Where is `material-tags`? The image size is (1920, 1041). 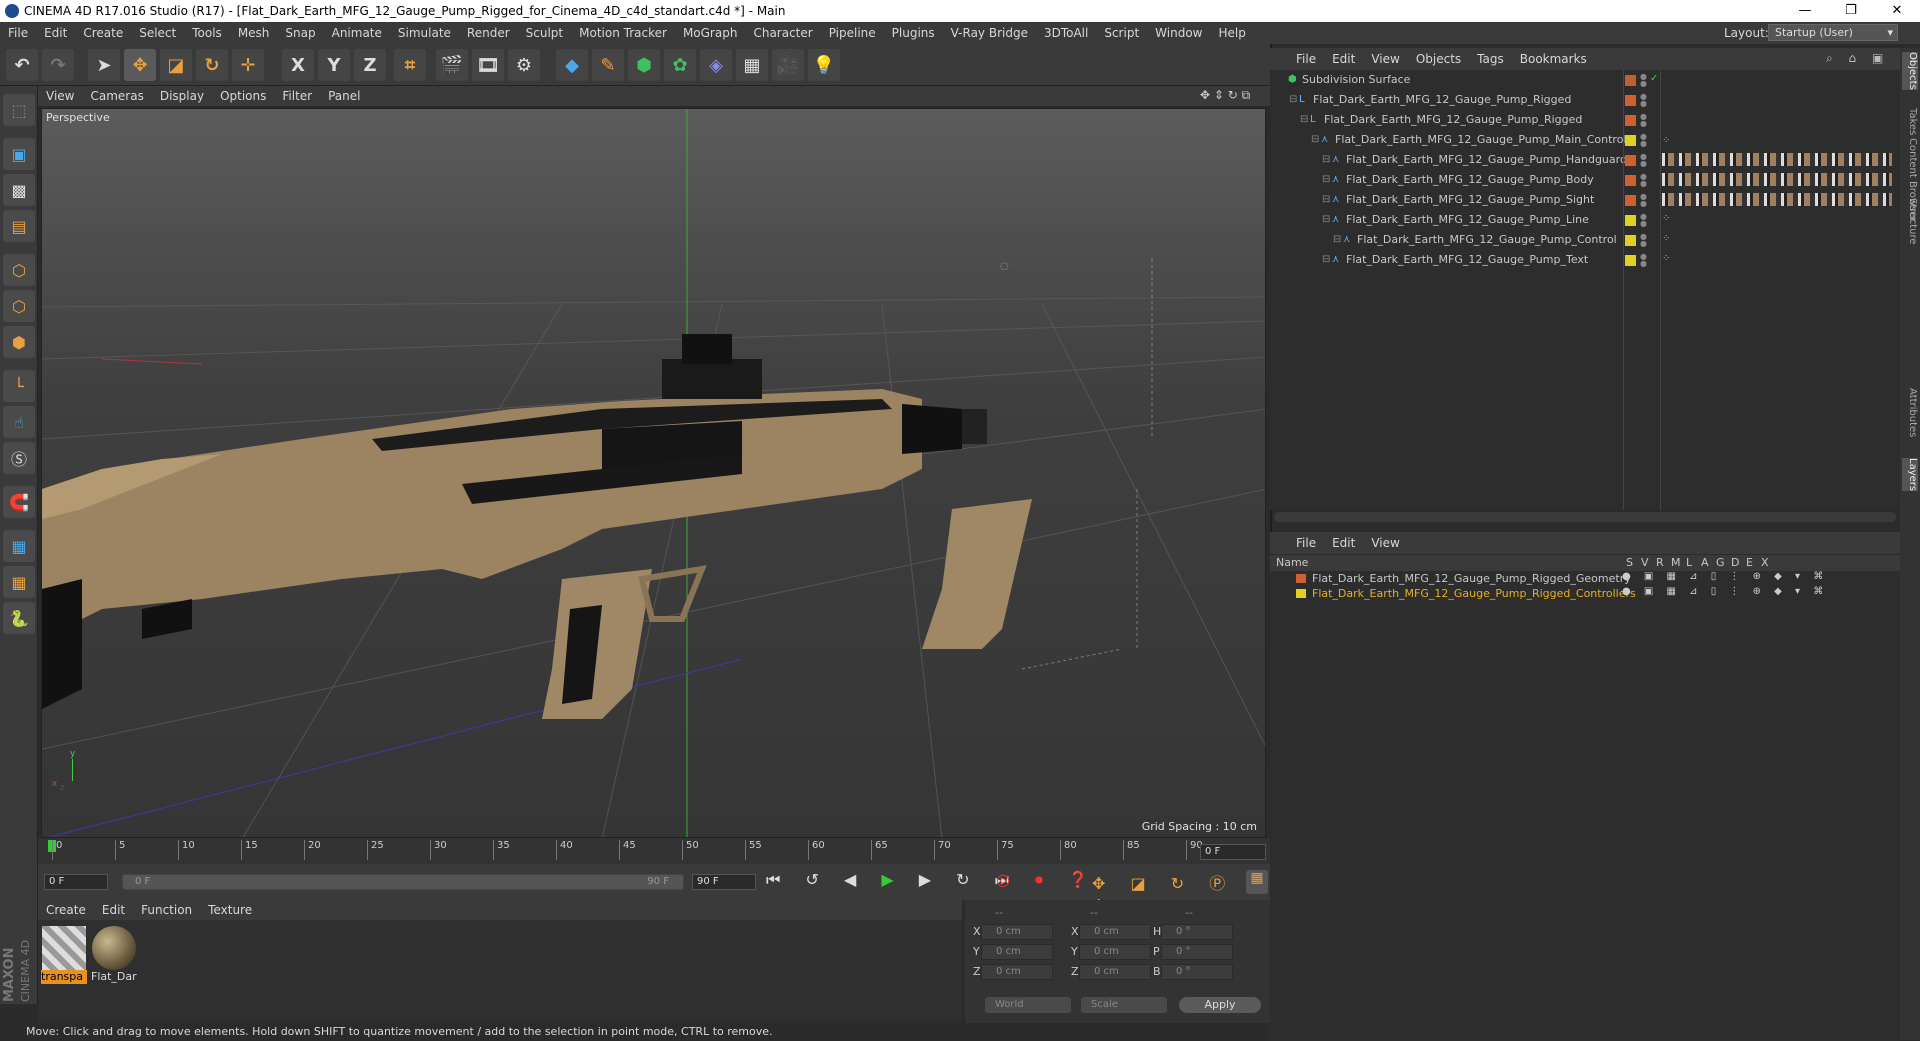
material-tags is located at coordinates (1777, 159).